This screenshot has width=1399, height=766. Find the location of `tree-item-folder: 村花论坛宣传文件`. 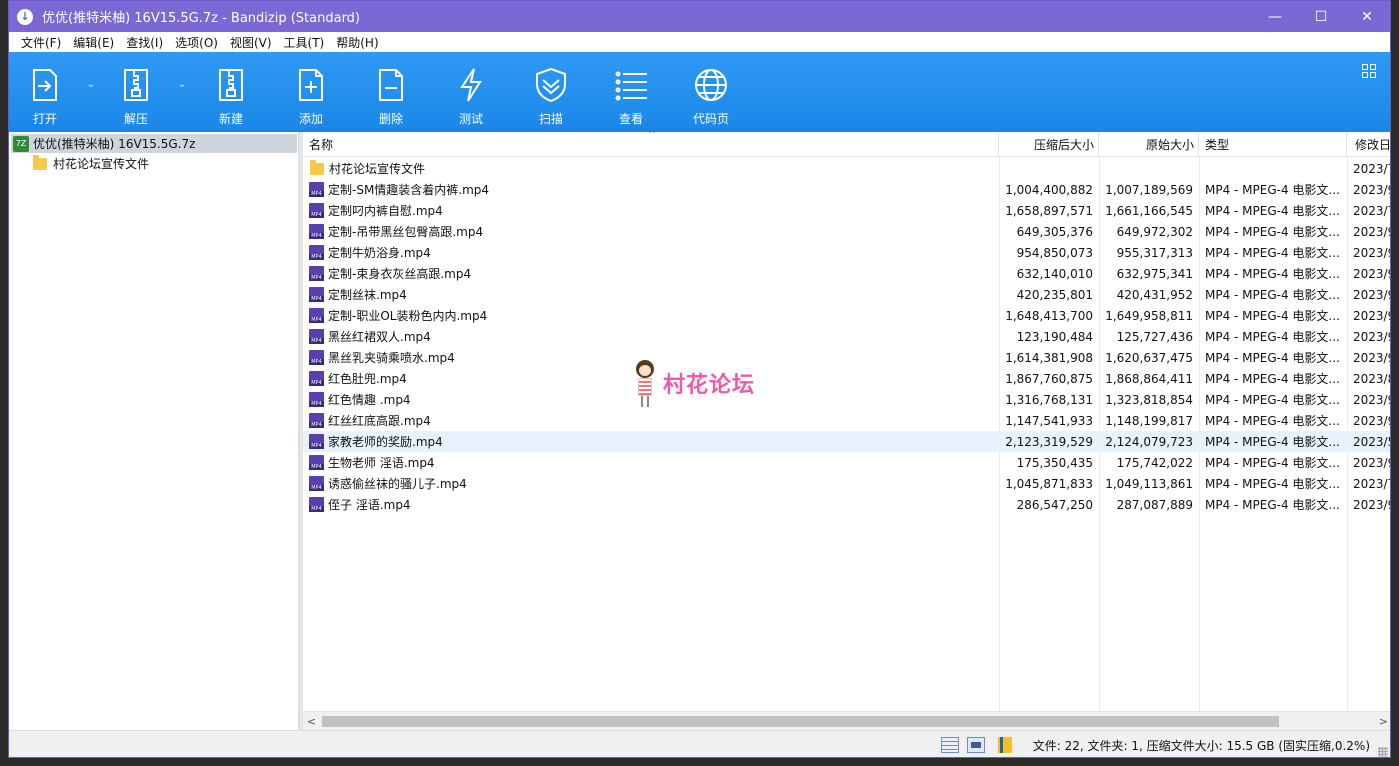

tree-item-folder: 村花论坛宣传文件 is located at coordinates (91, 163).